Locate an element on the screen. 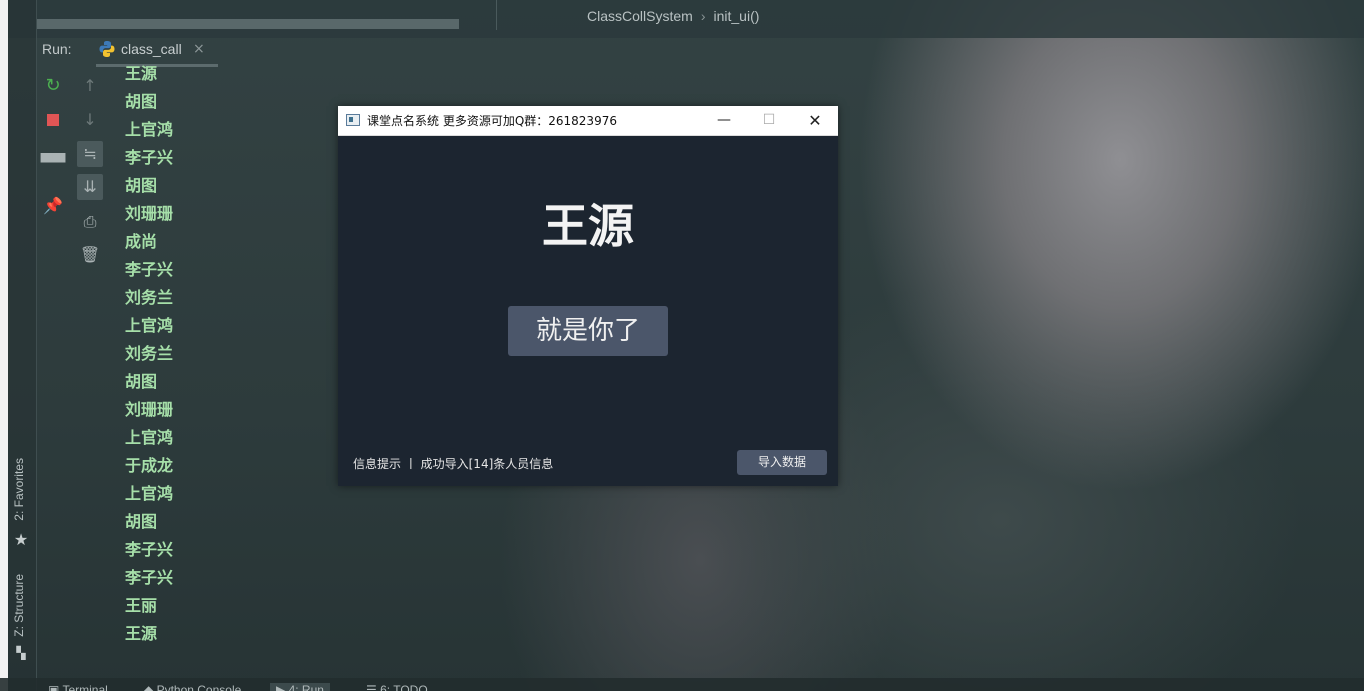 The height and width of the screenshot is (691, 1364). arrow-down-icon: ↓ is located at coordinates (90, 120).